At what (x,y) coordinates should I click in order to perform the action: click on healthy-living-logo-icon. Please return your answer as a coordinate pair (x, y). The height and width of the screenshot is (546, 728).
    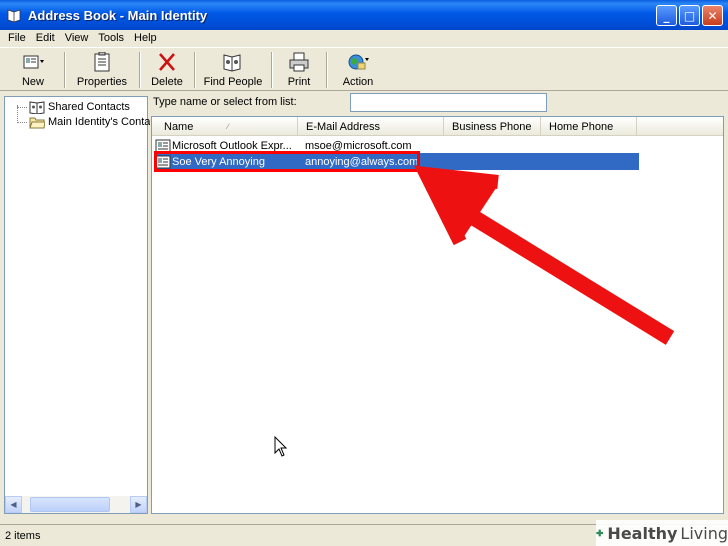
    Looking at the image, I should click on (600, 533).